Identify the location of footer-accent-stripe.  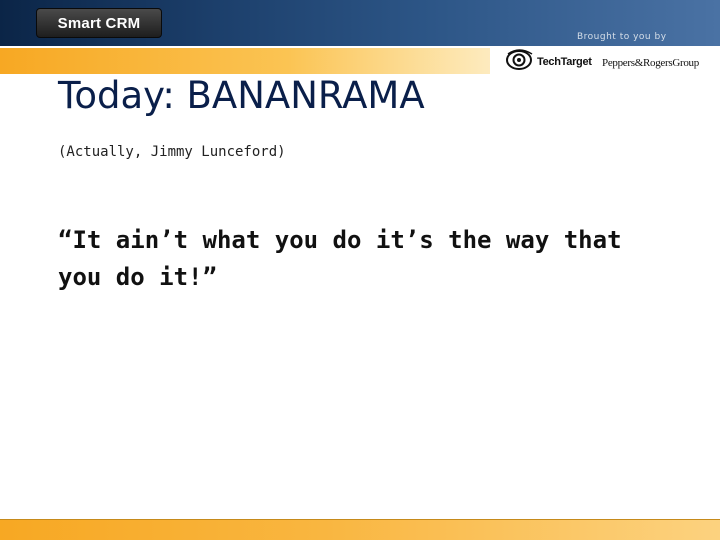
(360, 529).